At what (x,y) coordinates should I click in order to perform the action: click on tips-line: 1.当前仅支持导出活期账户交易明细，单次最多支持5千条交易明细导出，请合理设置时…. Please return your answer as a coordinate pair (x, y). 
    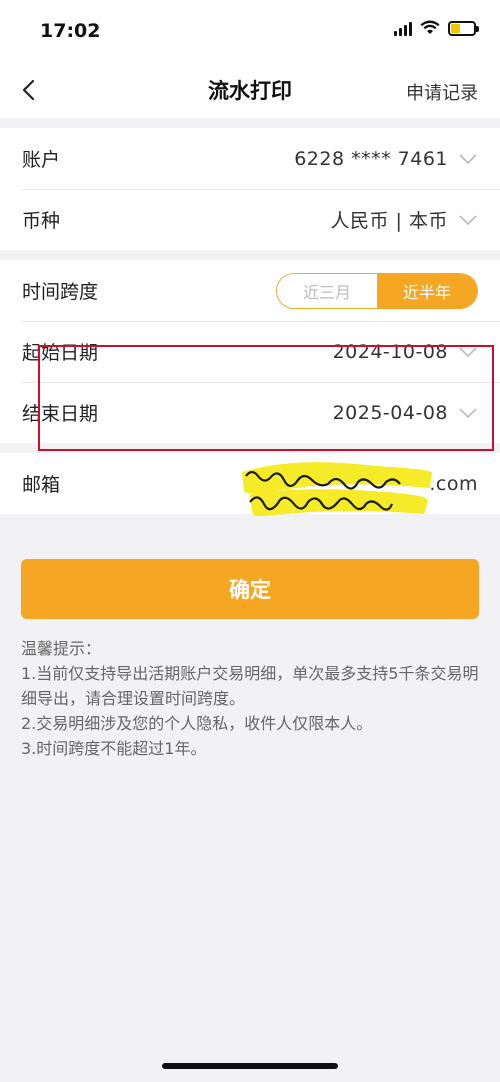
    Looking at the image, I should click on (250, 686).